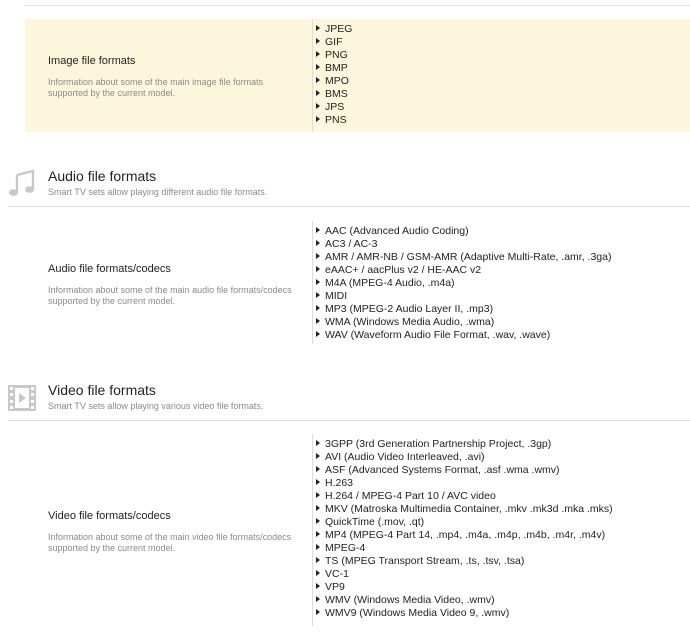  What do you see at coordinates (334, 68) in the screenshot?
I see `list-item: BMP` at bounding box center [334, 68].